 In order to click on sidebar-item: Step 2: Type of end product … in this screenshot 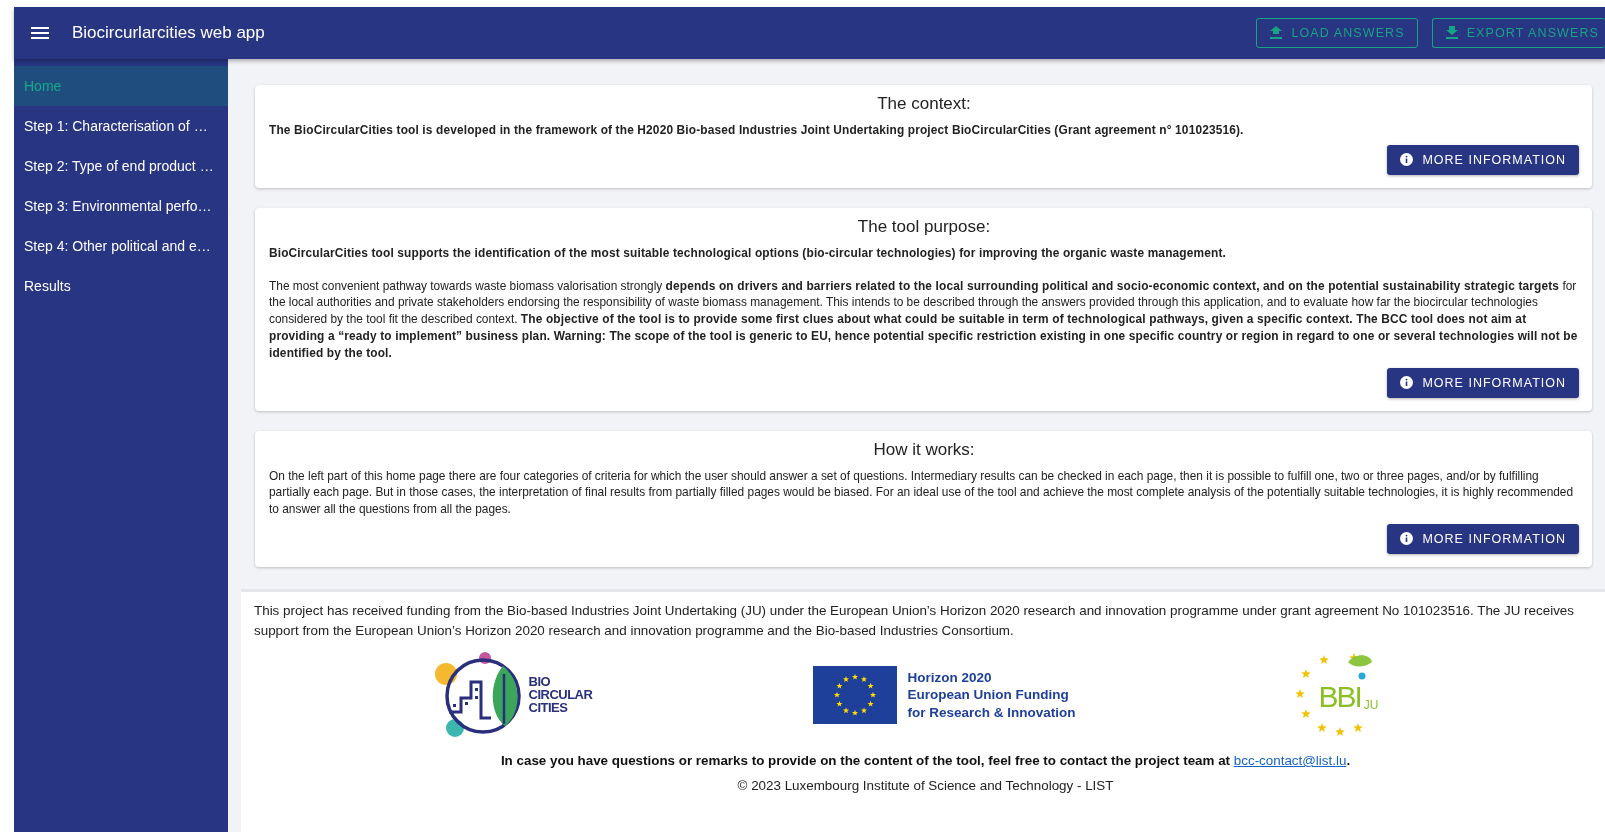, I will do `click(121, 166)`.